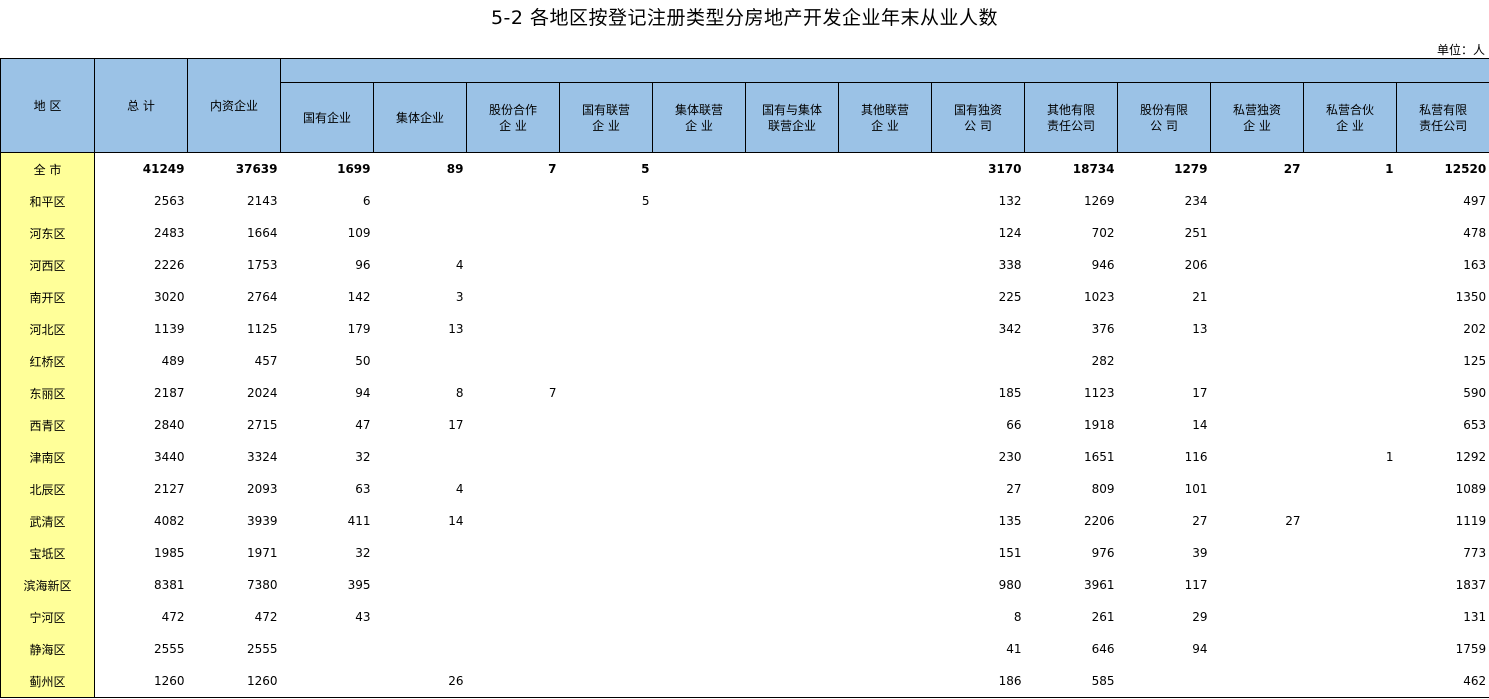 The image size is (1489, 699). Describe the element at coordinates (1196, 201) in the screenshot. I see `value-cell: 234` at that location.